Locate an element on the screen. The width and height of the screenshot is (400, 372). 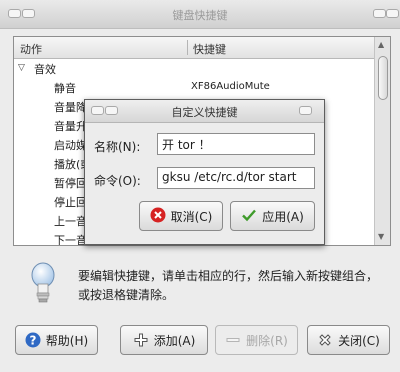
help-icon: ? is located at coordinates (33, 340).